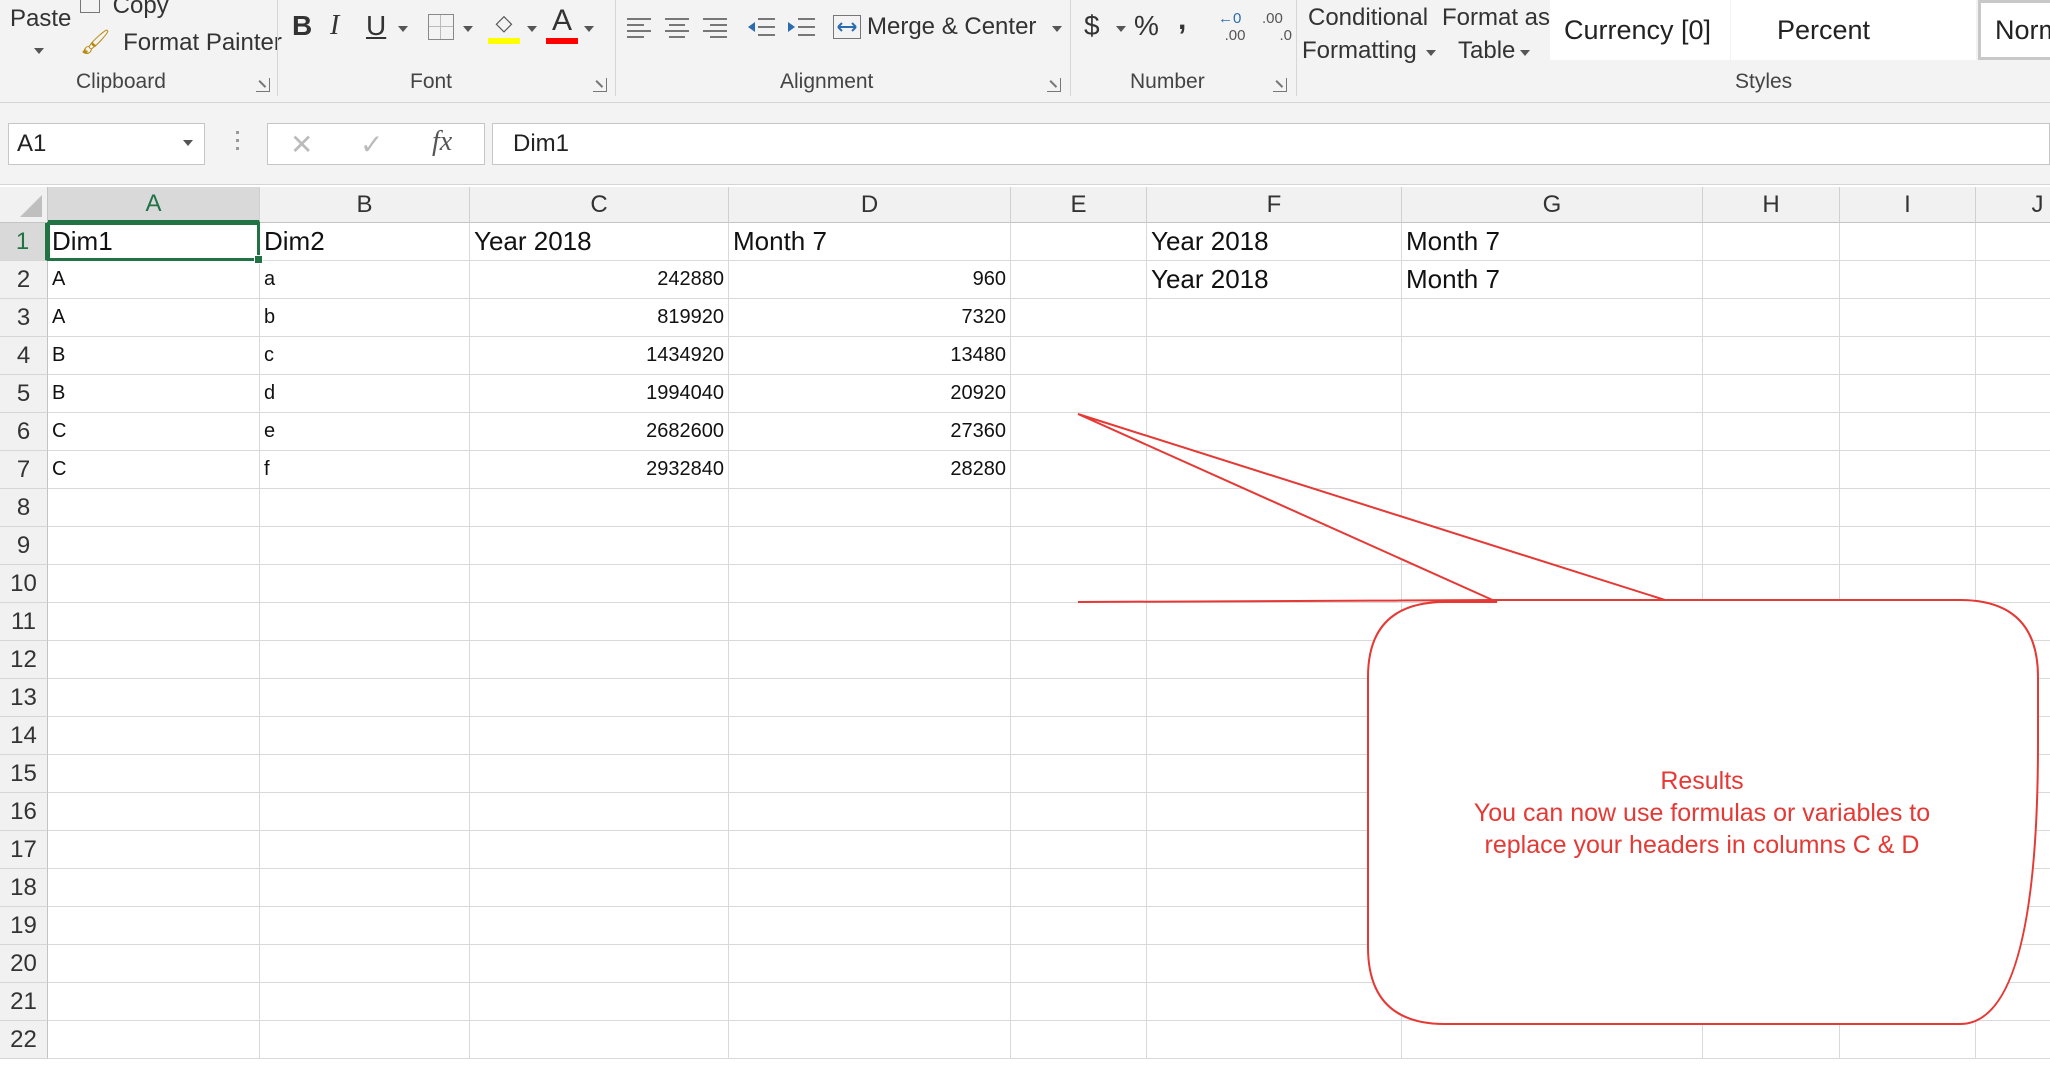  I want to click on decrease-decimal-button: .0 .00, so click(1275, 28).